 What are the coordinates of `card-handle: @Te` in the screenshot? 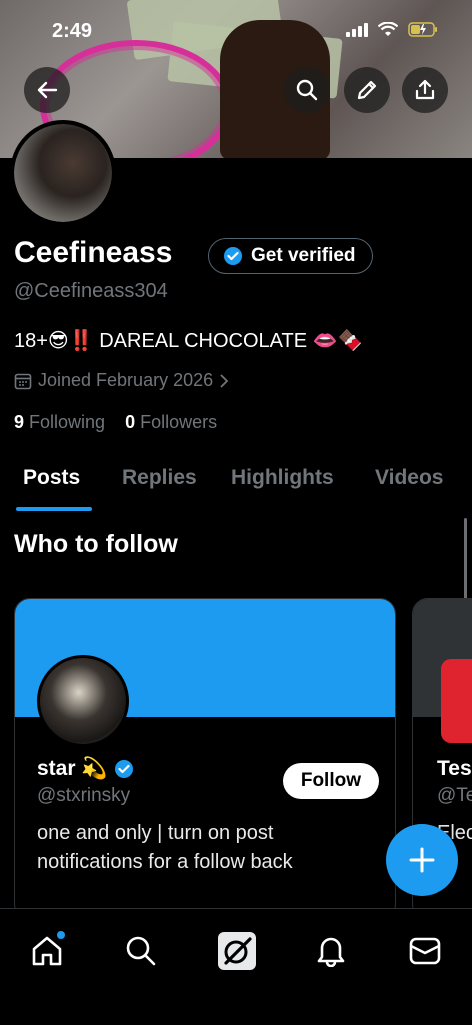 It's located at (454, 795).